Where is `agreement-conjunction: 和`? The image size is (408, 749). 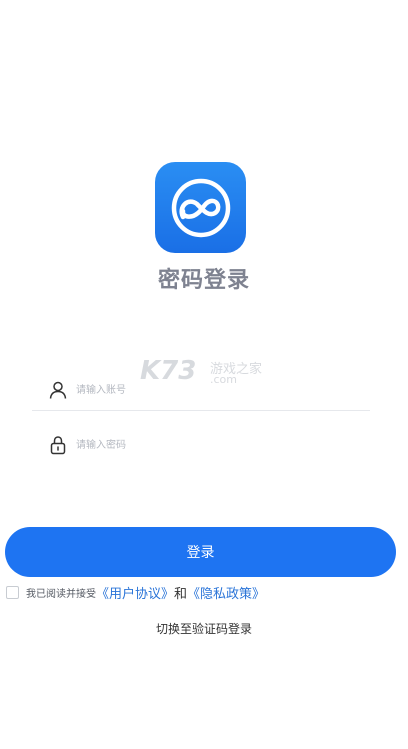 agreement-conjunction: 和 is located at coordinates (181, 594).